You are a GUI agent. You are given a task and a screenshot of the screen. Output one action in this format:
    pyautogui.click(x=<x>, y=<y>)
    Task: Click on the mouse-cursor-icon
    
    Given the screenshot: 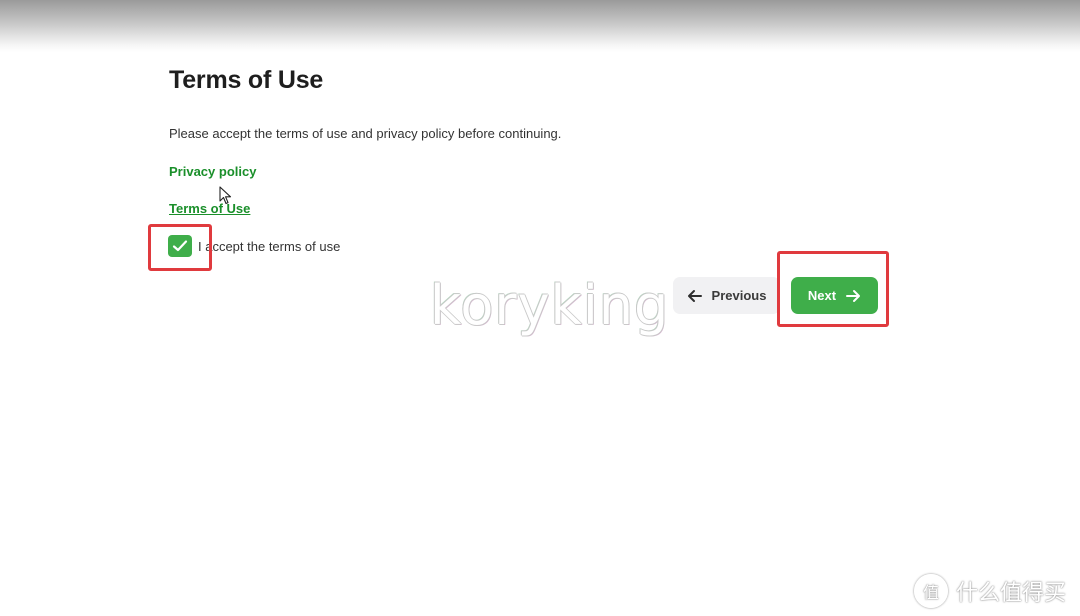 What is the action you would take?
    pyautogui.click(x=225, y=195)
    